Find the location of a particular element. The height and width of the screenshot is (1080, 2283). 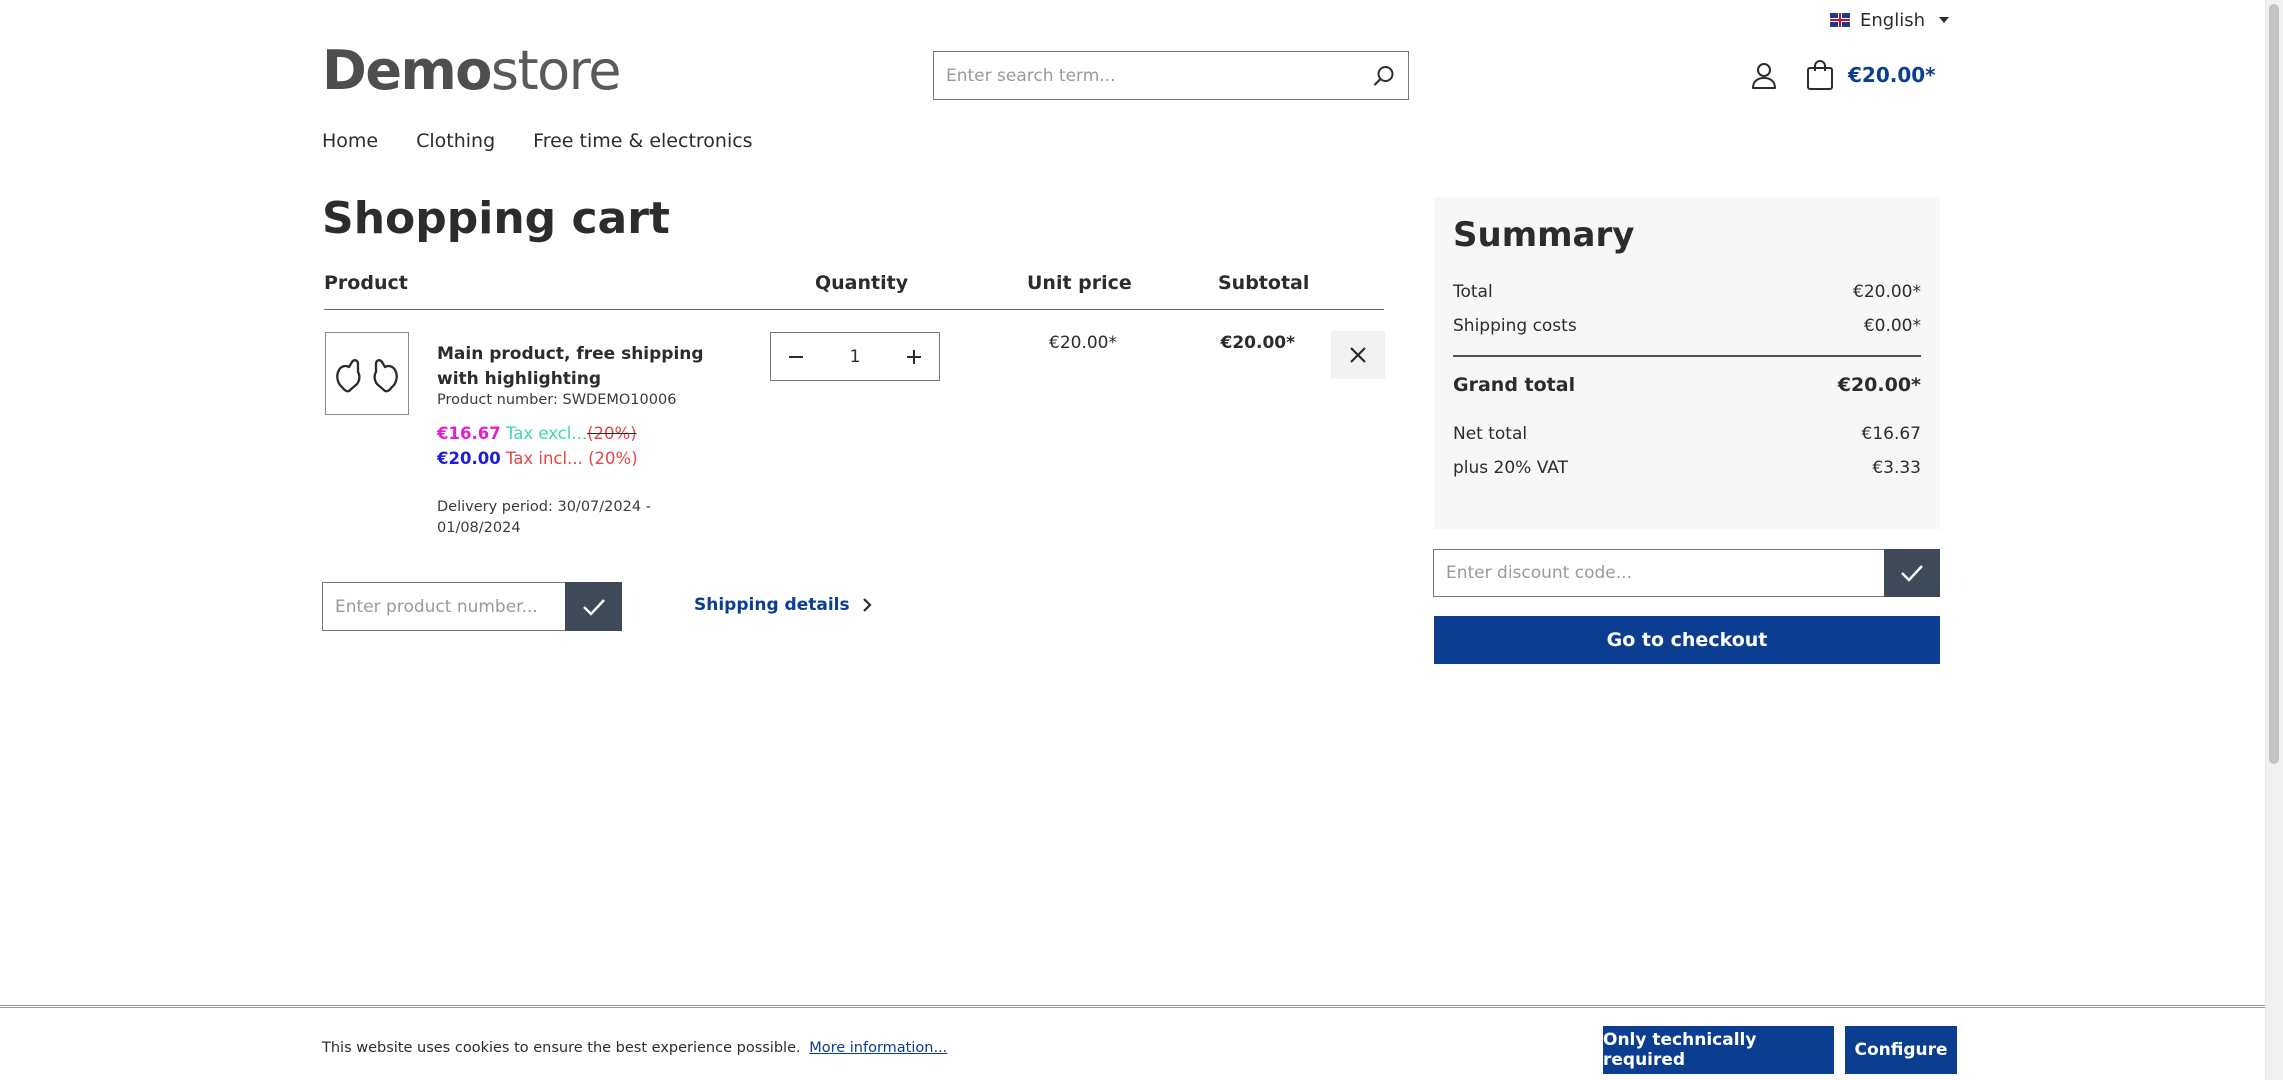

nav-item-home: Home is located at coordinates (350, 141).